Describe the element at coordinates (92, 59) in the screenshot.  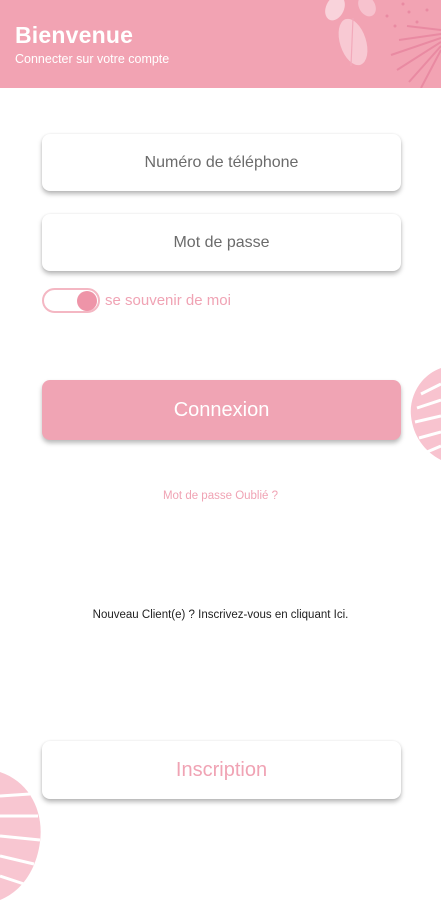
I see `page-subtitle: Connecter sur votre compte` at that location.